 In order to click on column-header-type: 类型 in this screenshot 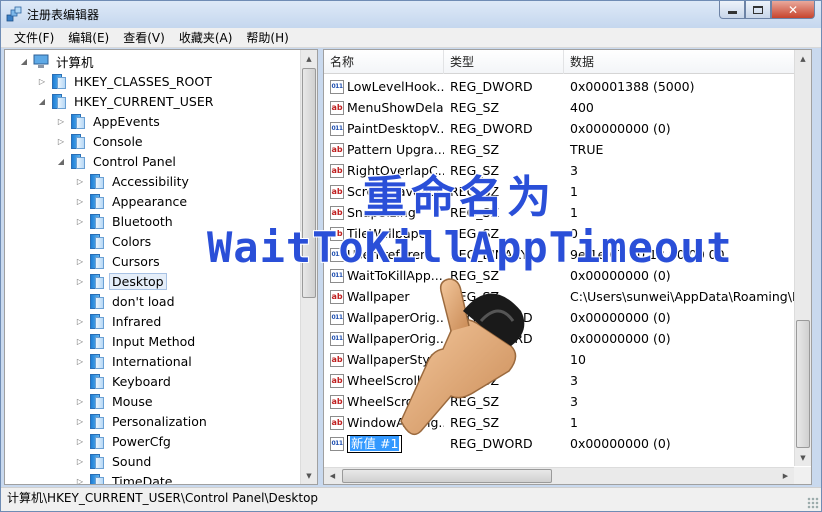, I will do `click(504, 62)`.